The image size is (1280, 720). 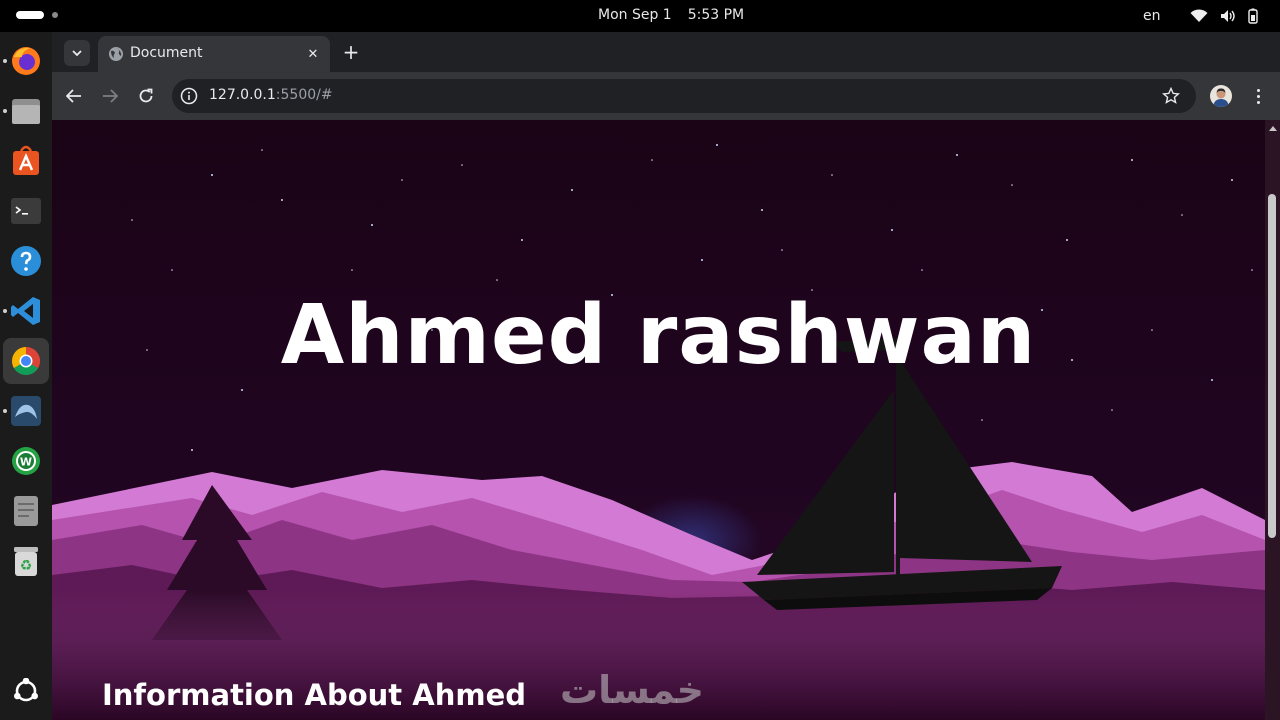 I want to click on forward-button, so click(x=110, y=96).